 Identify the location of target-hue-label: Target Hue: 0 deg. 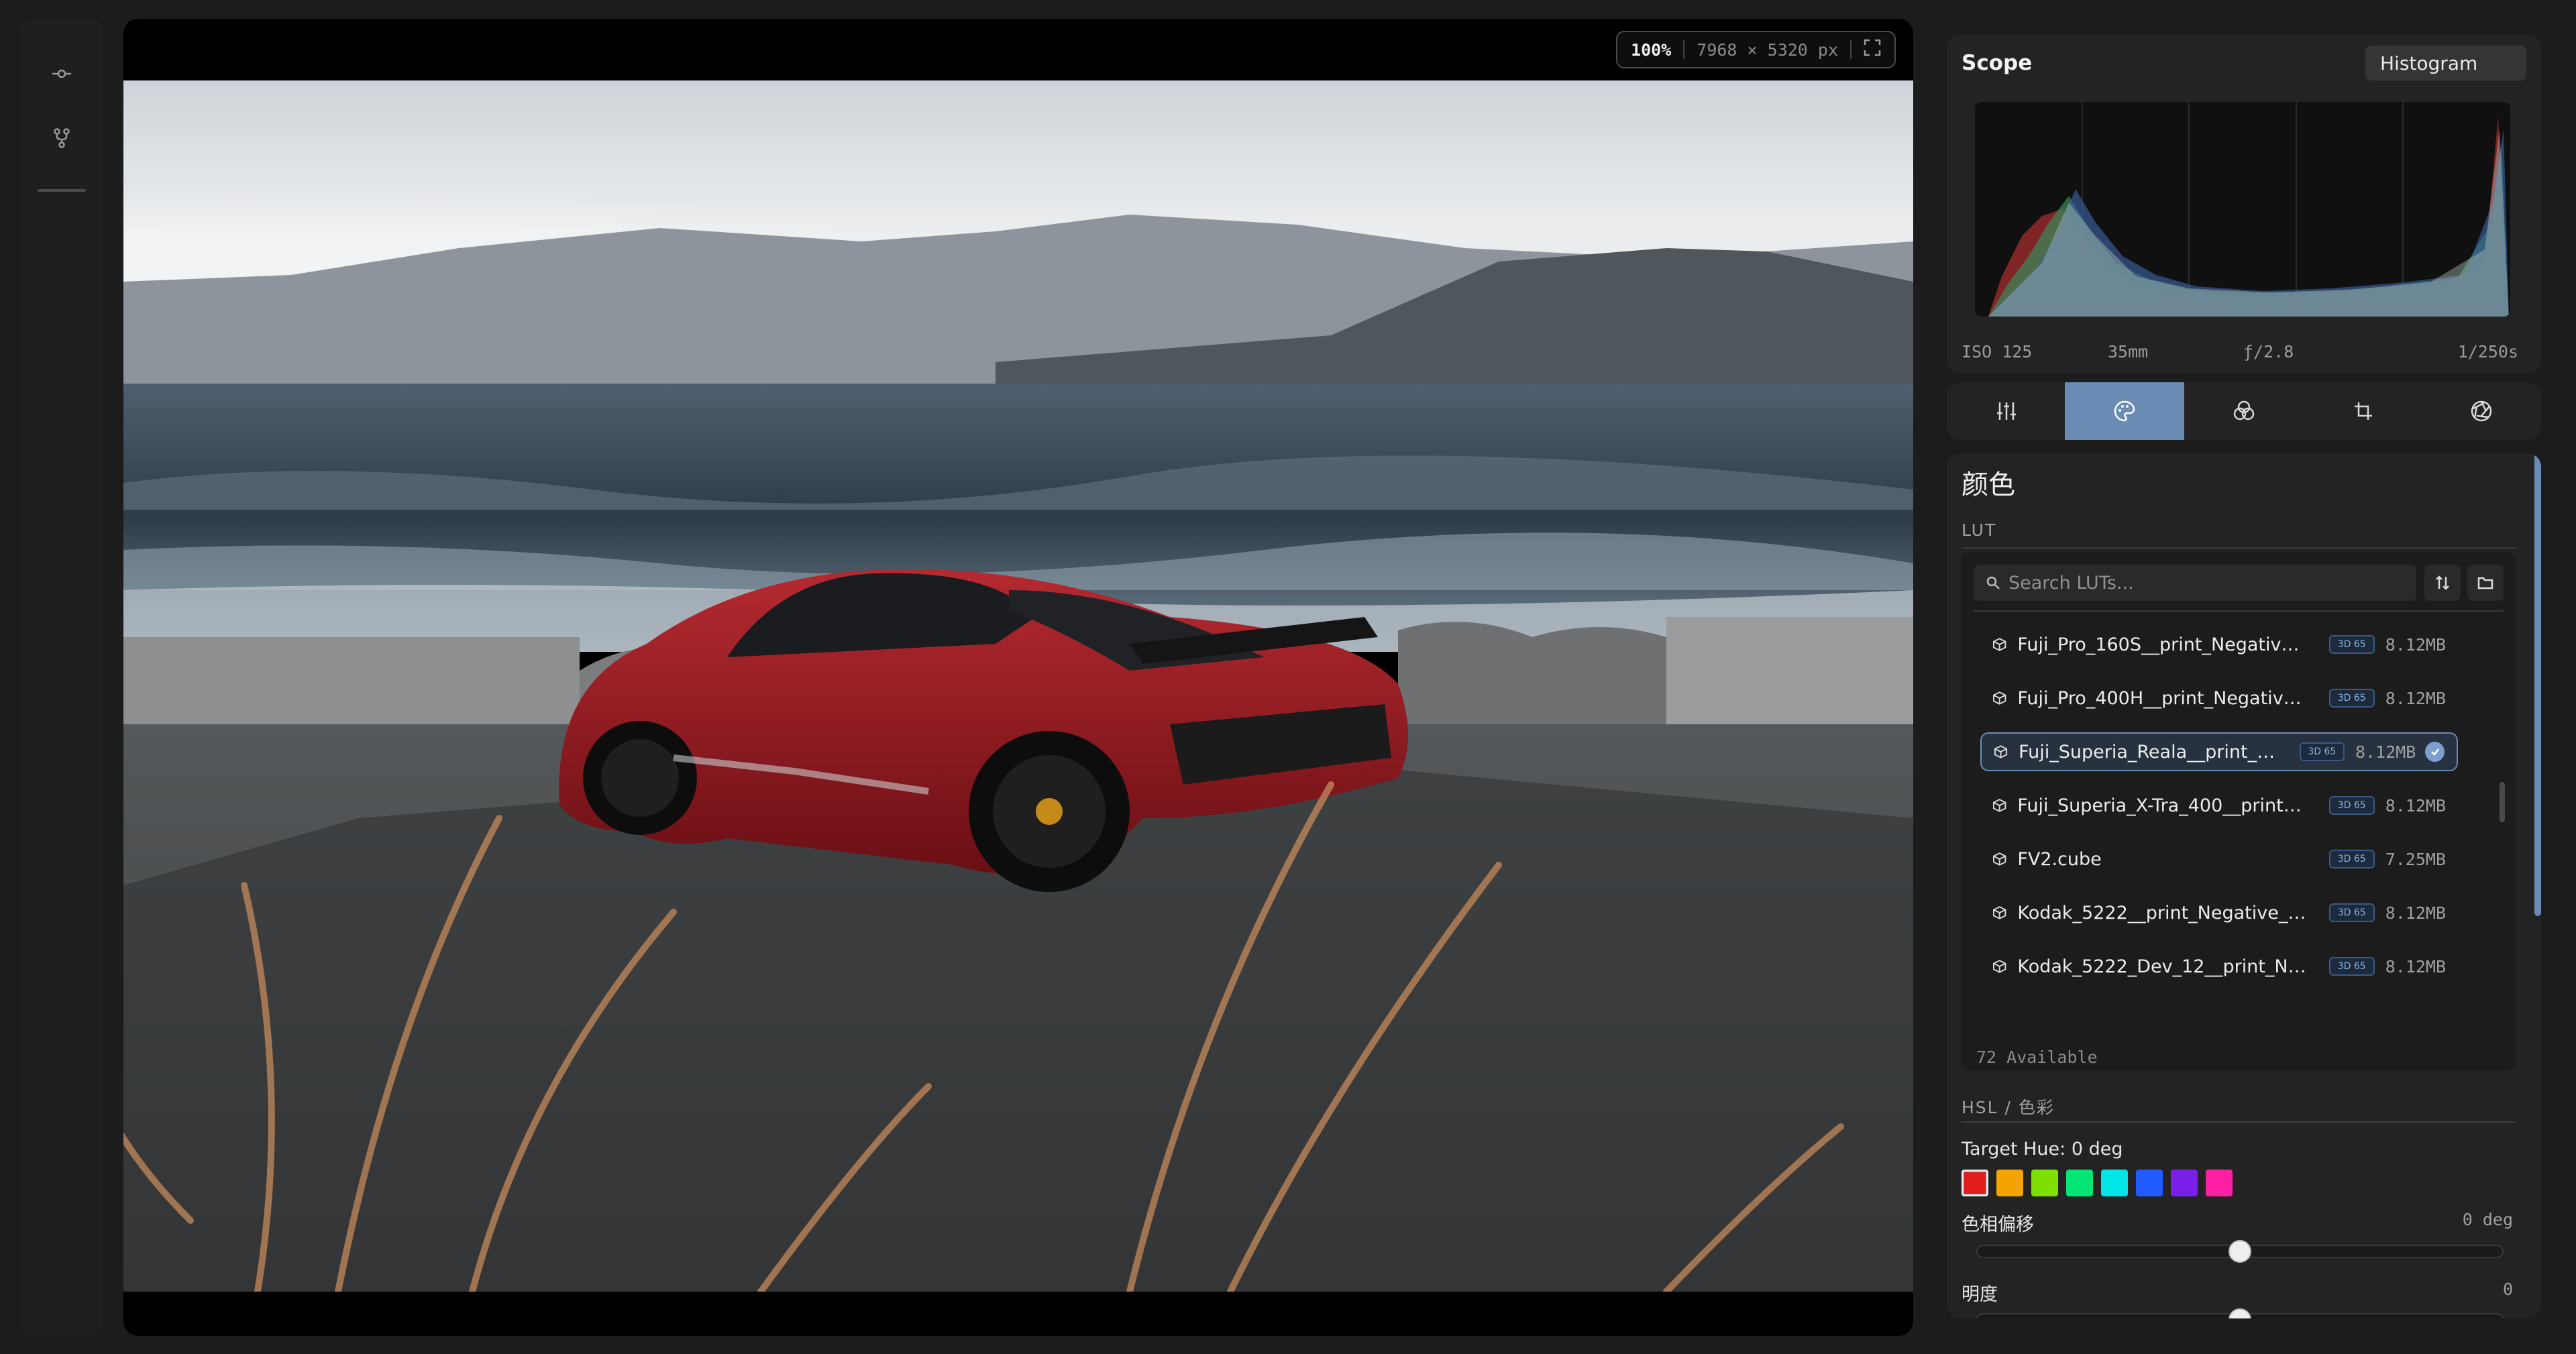
(2042, 1149).